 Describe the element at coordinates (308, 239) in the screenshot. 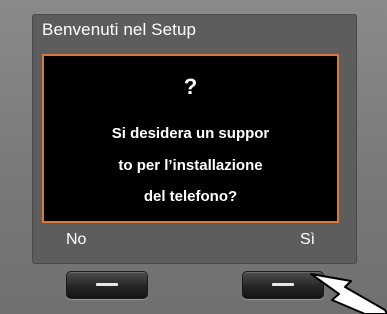

I see `softkey-label-si: Sì` at that location.